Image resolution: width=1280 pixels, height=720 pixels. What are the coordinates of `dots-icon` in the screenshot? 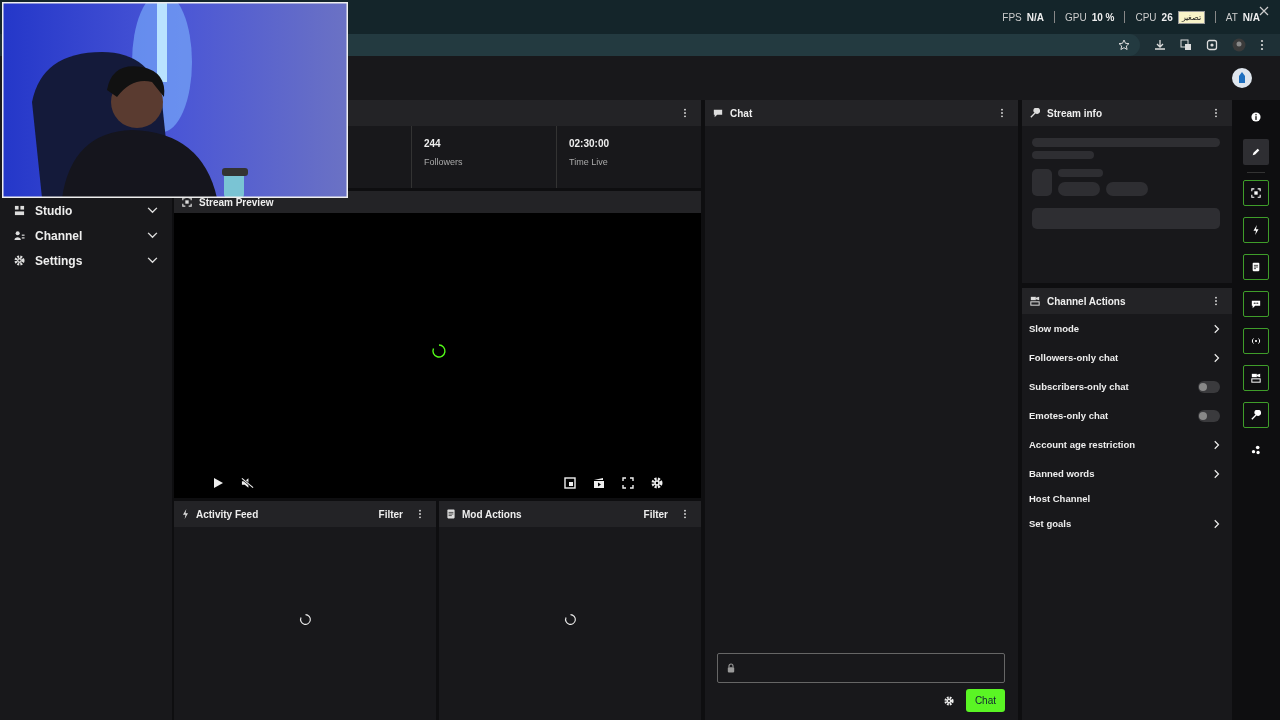 It's located at (1256, 450).